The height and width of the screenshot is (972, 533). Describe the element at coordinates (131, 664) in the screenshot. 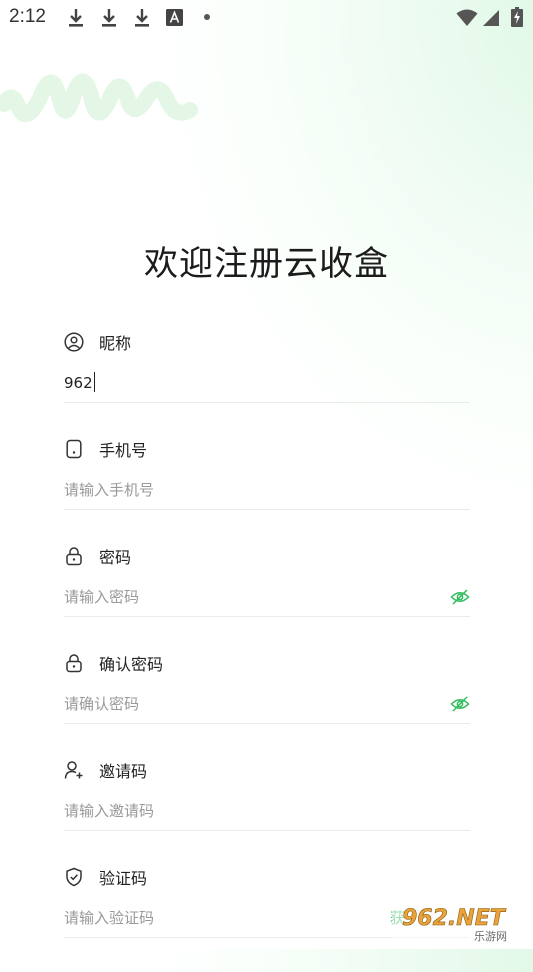

I see `confirm-password-label: 确认密码` at that location.